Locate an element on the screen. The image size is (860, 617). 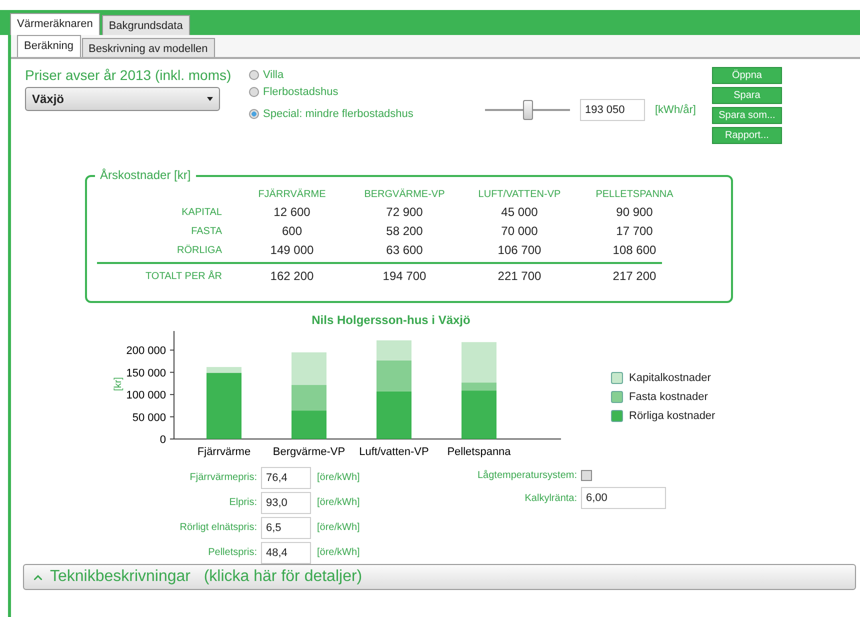
table-cell-text: 106 700 is located at coordinates (519, 250).